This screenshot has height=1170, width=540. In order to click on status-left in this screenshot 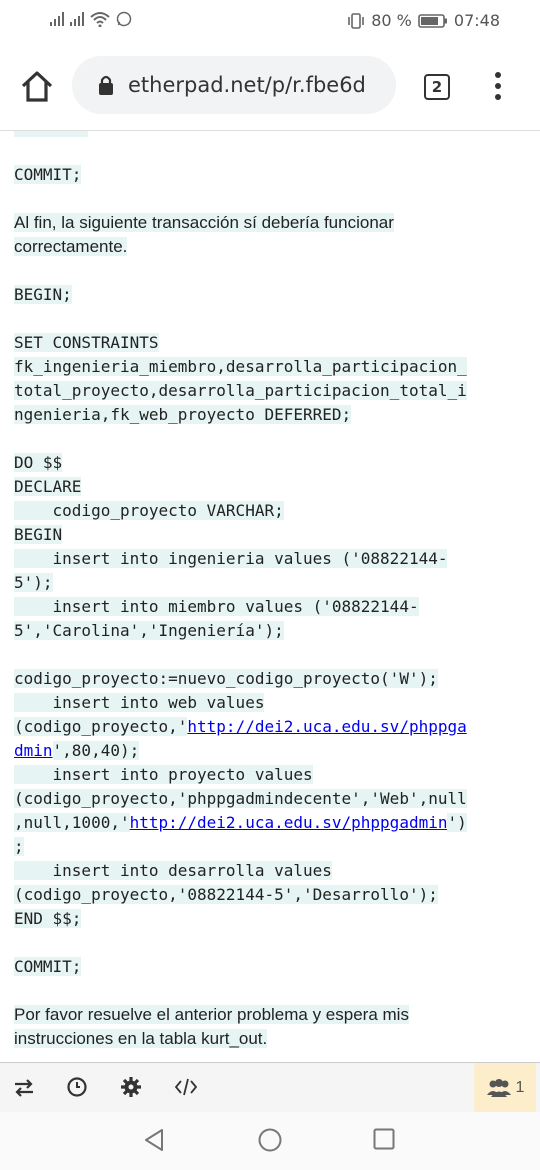, I will do `click(91, 19)`.